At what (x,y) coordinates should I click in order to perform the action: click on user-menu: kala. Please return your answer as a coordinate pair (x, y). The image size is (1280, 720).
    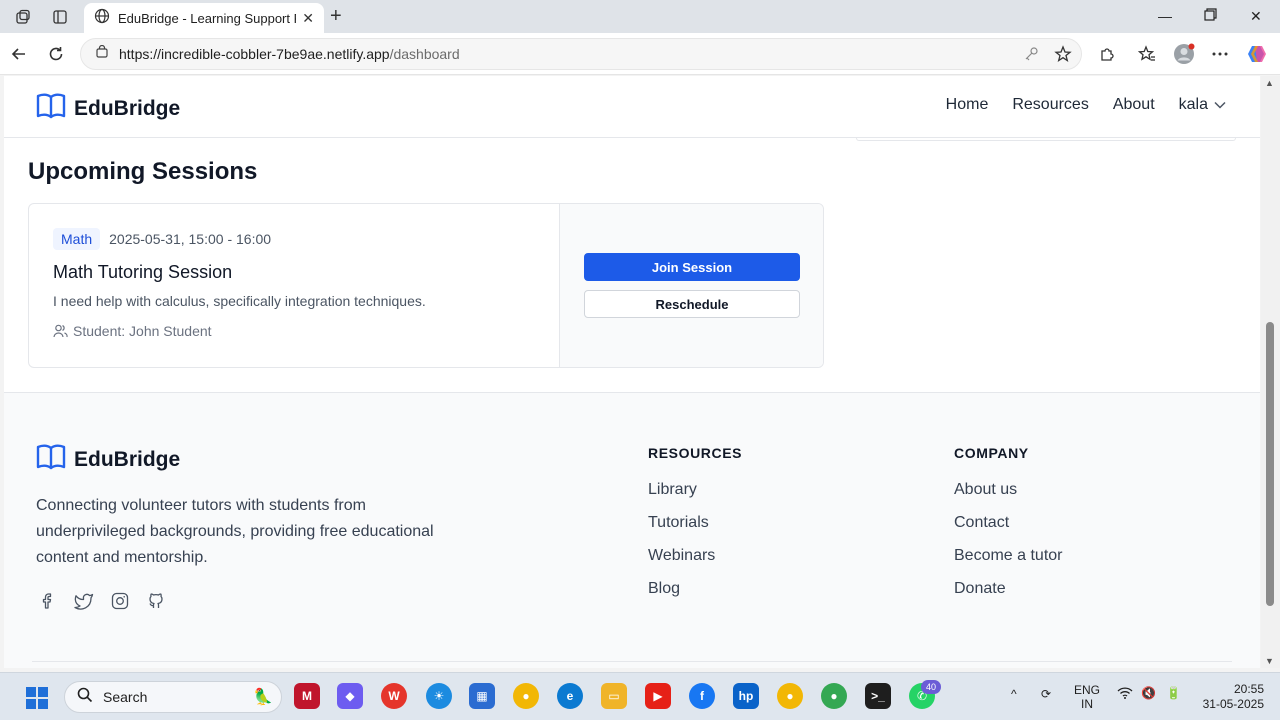
    Looking at the image, I should click on (1202, 105).